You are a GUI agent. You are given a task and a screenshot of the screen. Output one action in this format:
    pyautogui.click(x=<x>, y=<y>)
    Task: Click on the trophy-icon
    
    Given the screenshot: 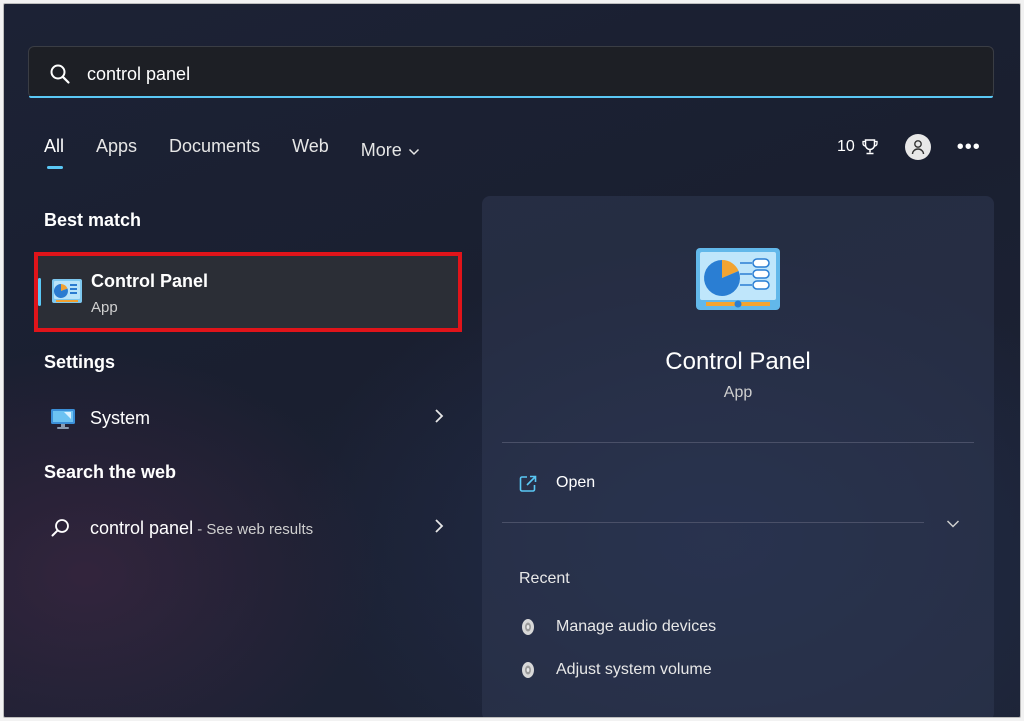 What is the action you would take?
    pyautogui.click(x=870, y=147)
    